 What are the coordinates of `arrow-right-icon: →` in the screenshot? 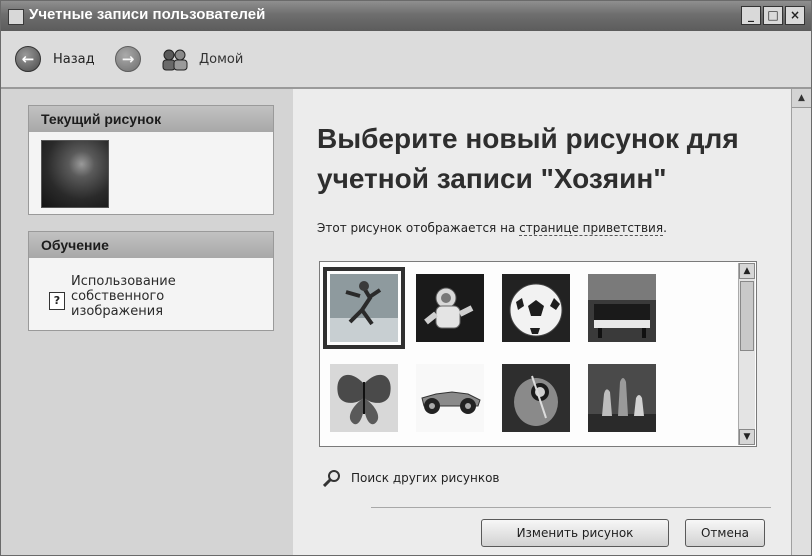 It's located at (128, 59).